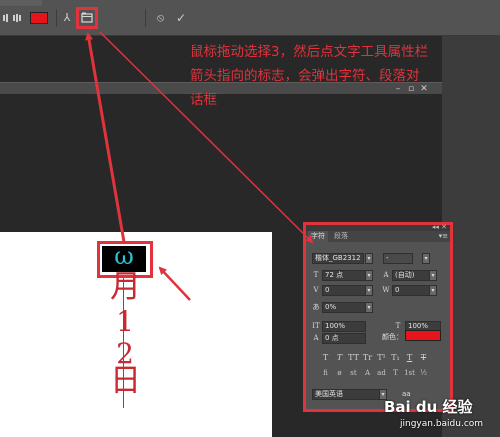 The image size is (500, 437). What do you see at coordinates (325, 373) in the screenshot?
I see `ligature-button: fi` at bounding box center [325, 373].